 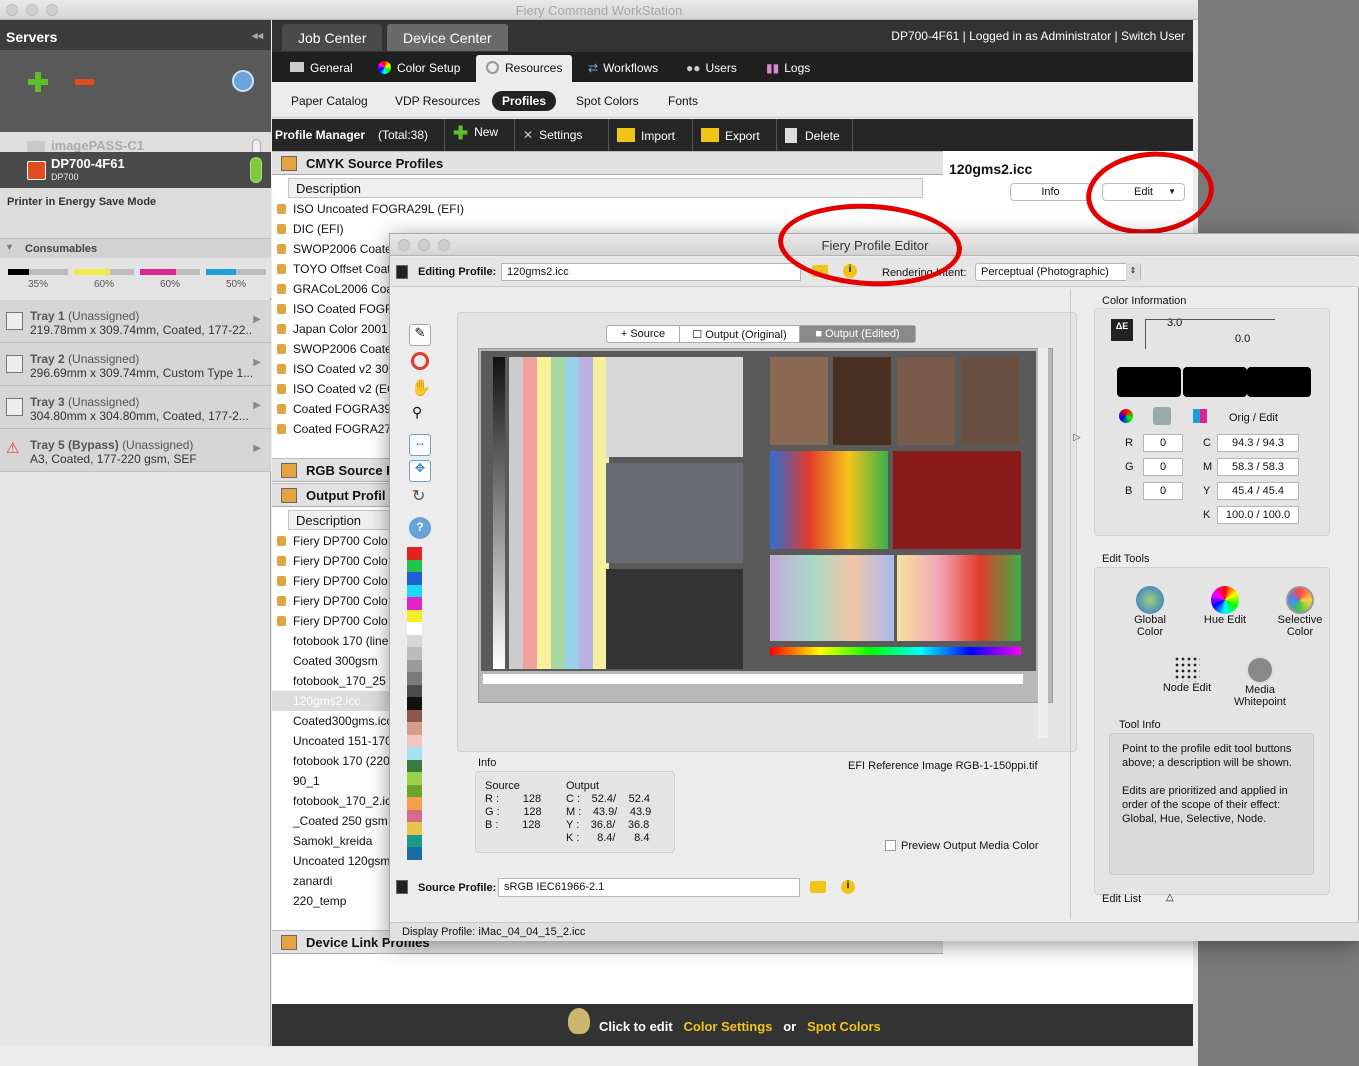 I want to click on open-folder-icon, so click(x=818, y=887).